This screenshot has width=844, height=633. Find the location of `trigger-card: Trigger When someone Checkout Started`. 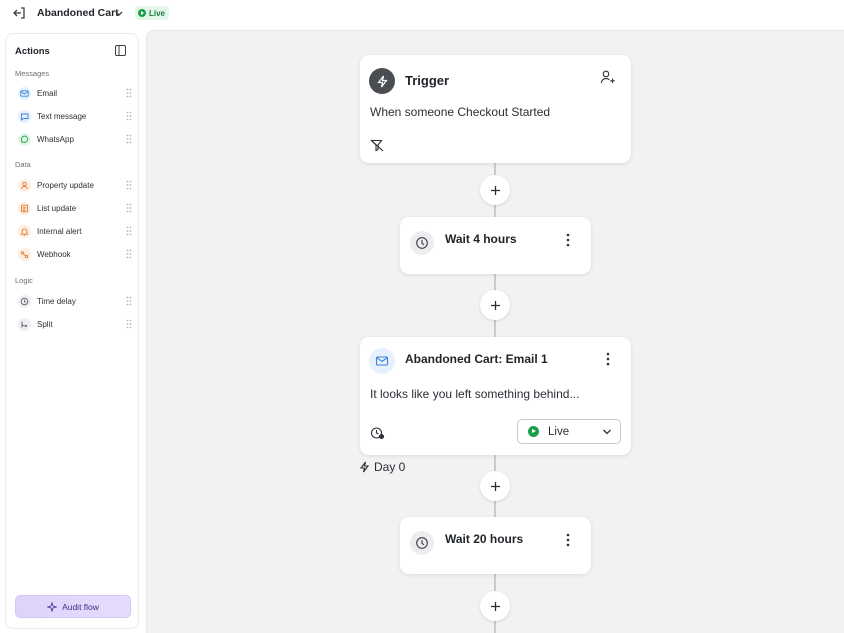

trigger-card: Trigger When someone Checkout Started is located at coordinates (495, 109).